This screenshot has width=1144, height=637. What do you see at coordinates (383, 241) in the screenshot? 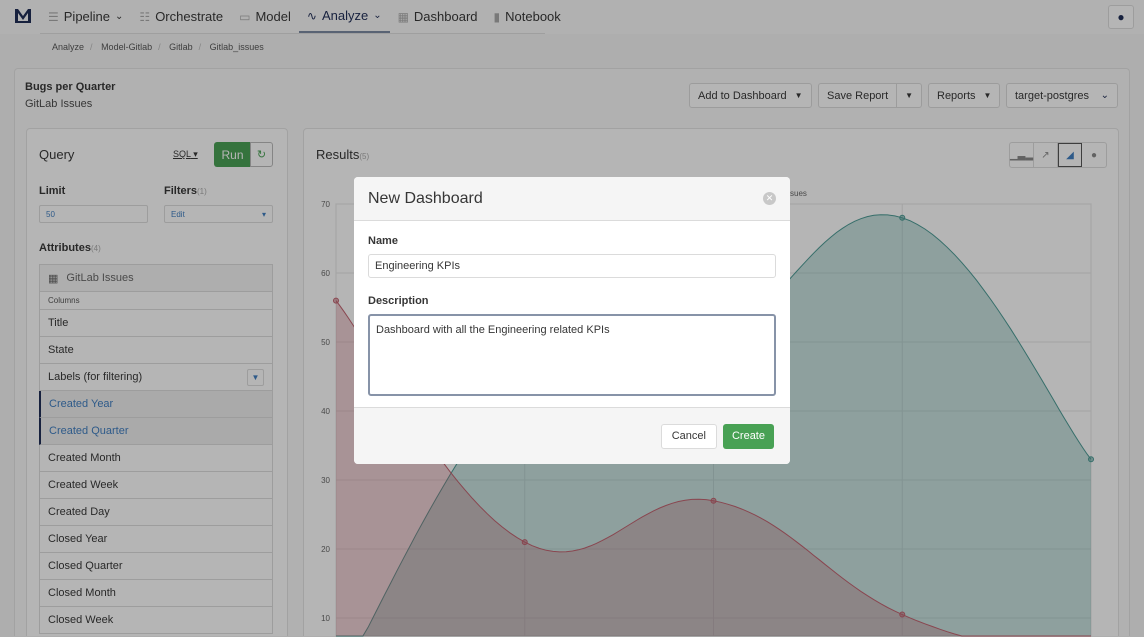
I see `name-label: Name` at bounding box center [383, 241].